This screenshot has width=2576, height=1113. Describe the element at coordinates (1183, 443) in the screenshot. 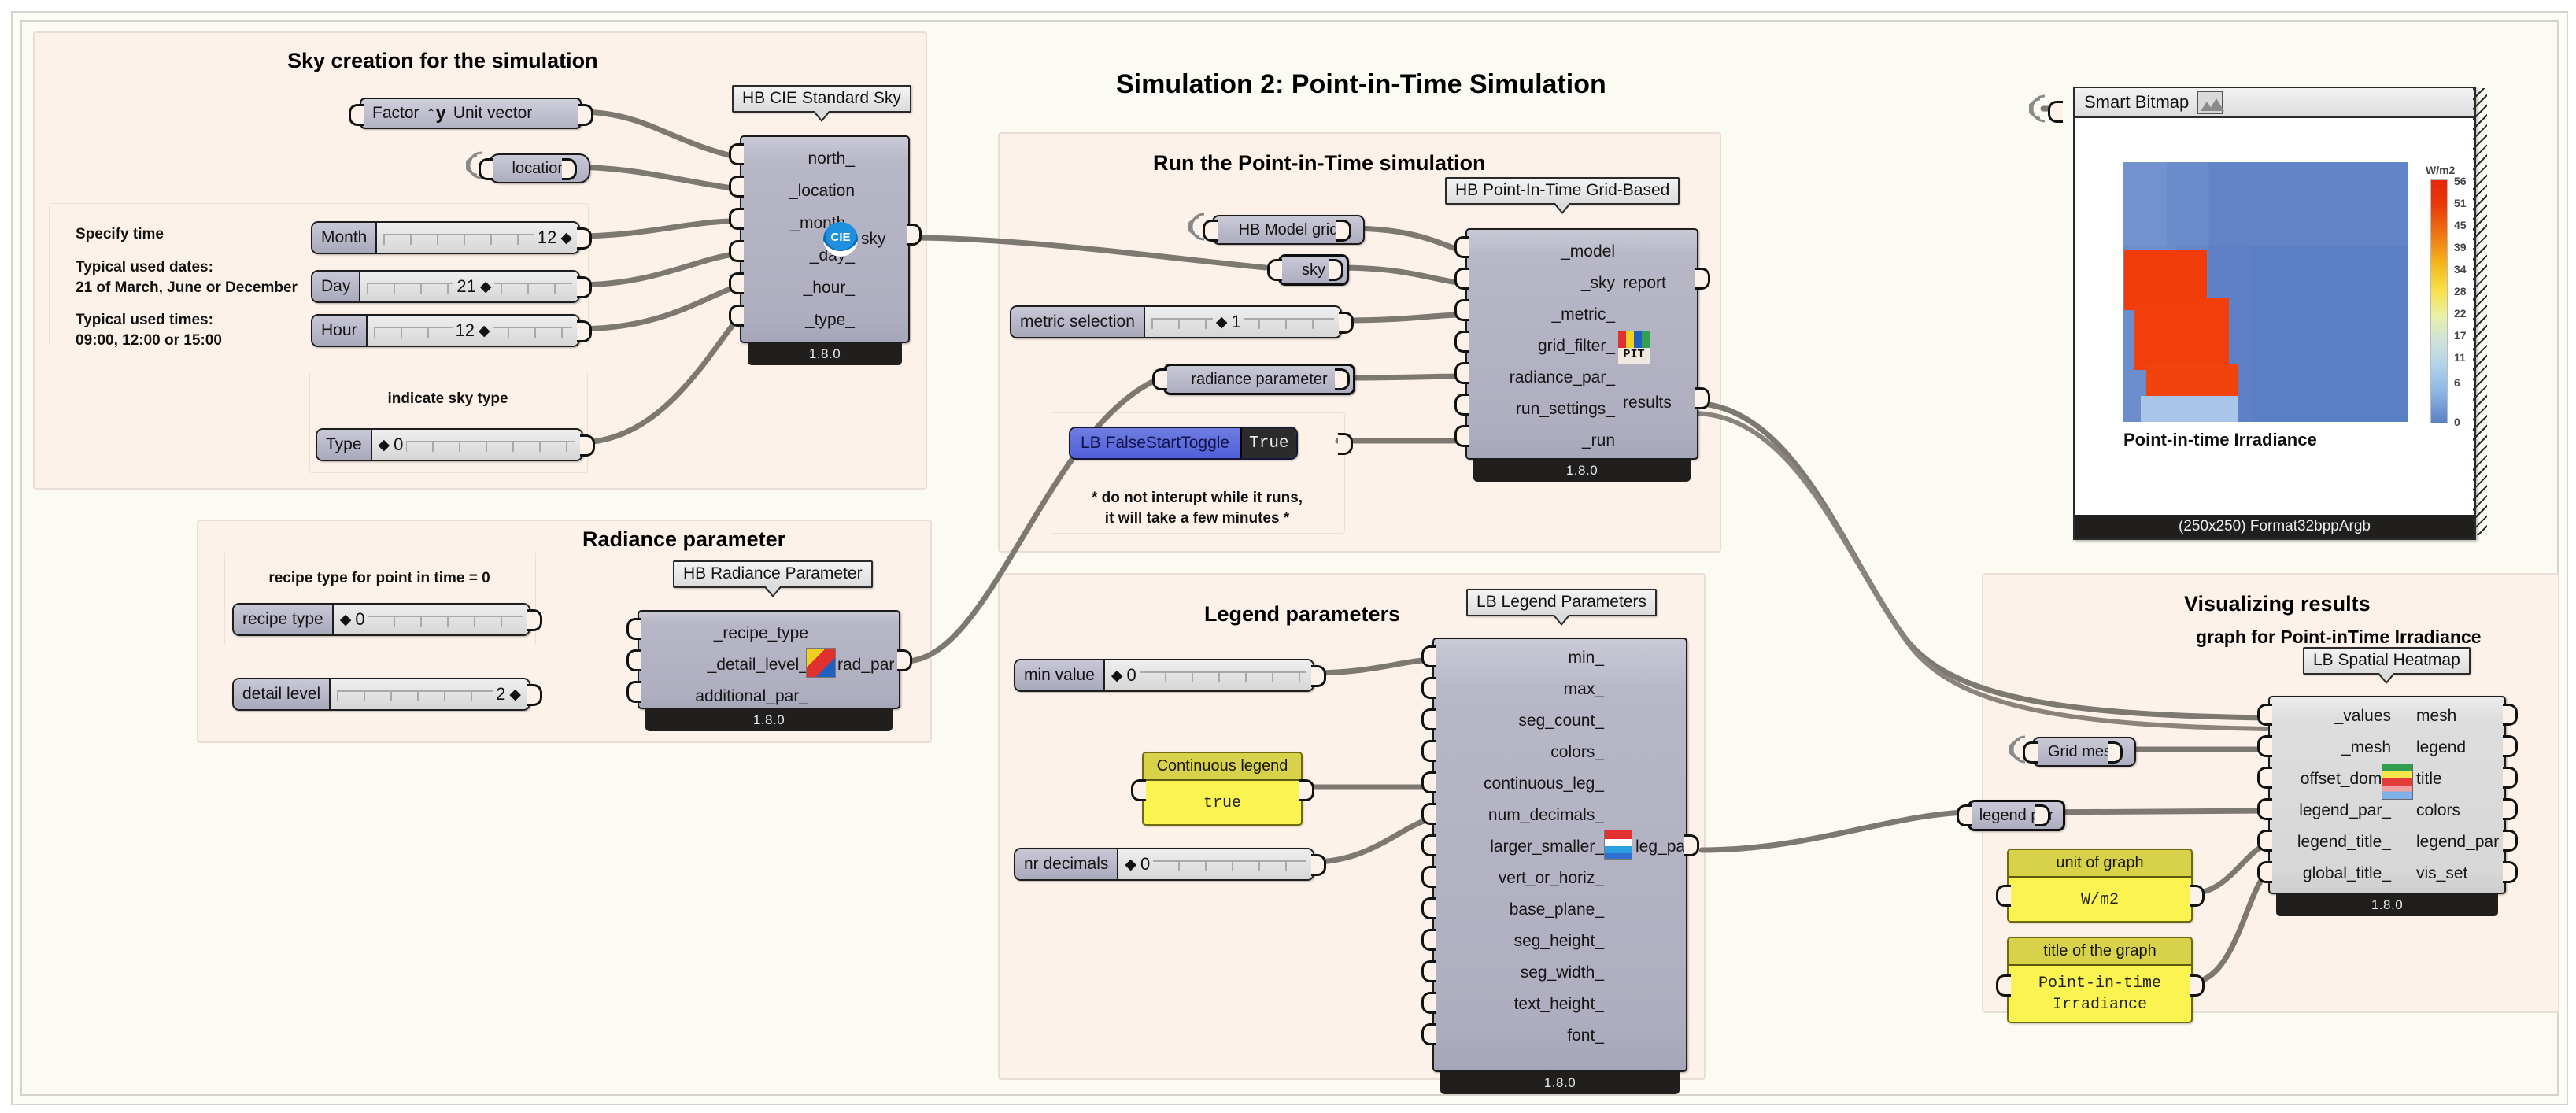

I see `falsestart-toggle: LB FalseStartToggle True` at that location.